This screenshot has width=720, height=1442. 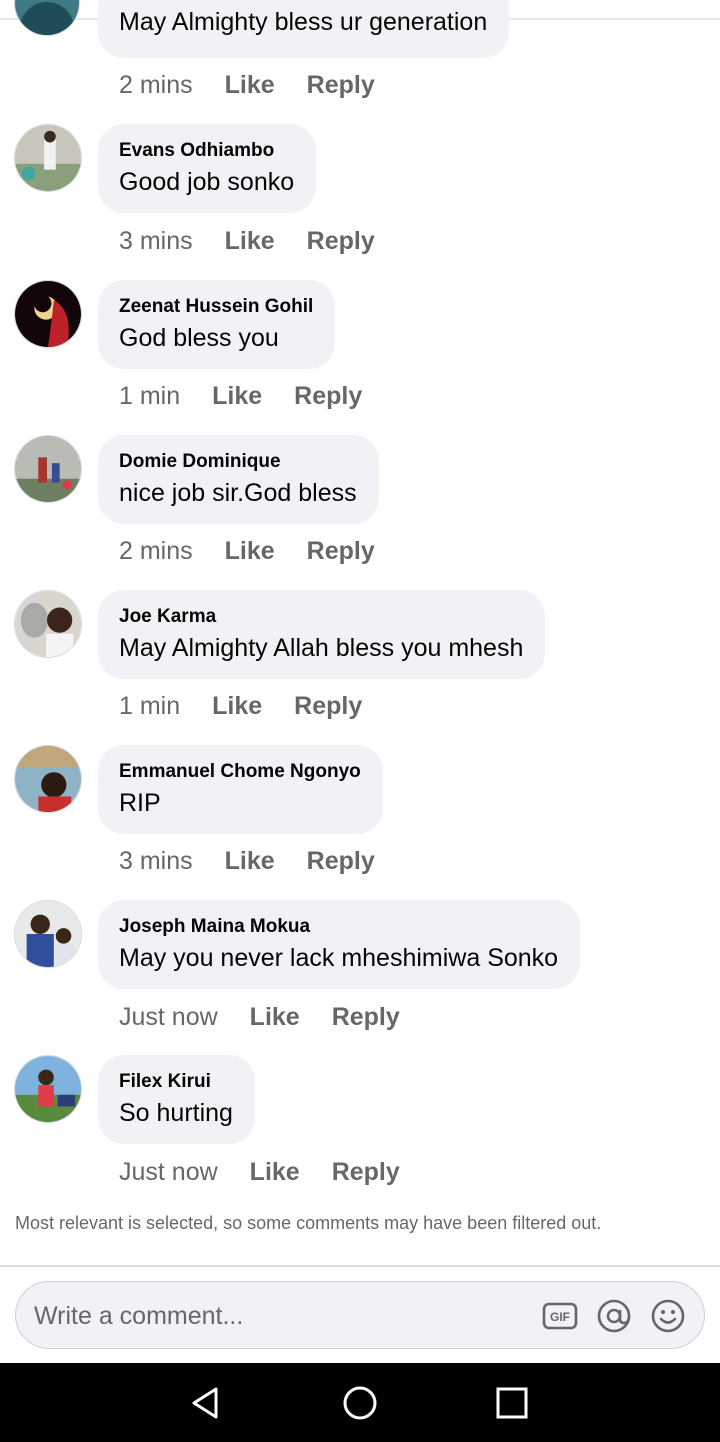 What do you see at coordinates (668, 1316) in the screenshot?
I see `smiley-icon` at bounding box center [668, 1316].